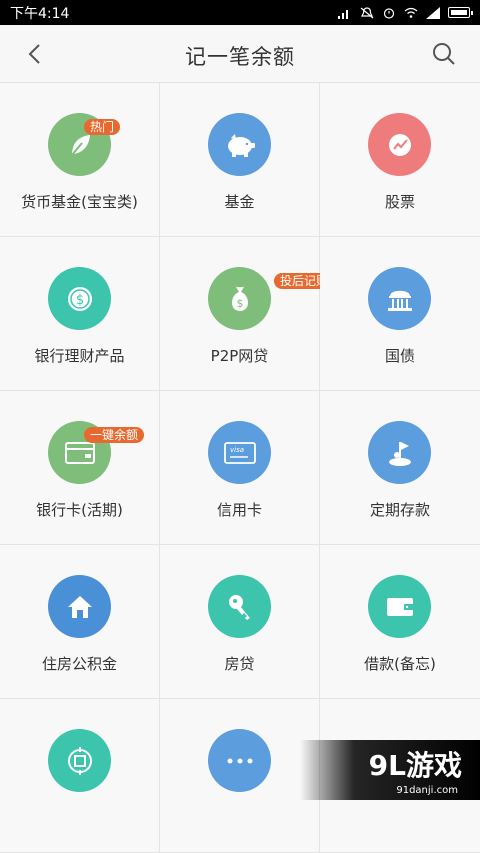 Image resolution: width=480 pixels, height=853 pixels. I want to click on grid-item-label: 基金, so click(239, 202).